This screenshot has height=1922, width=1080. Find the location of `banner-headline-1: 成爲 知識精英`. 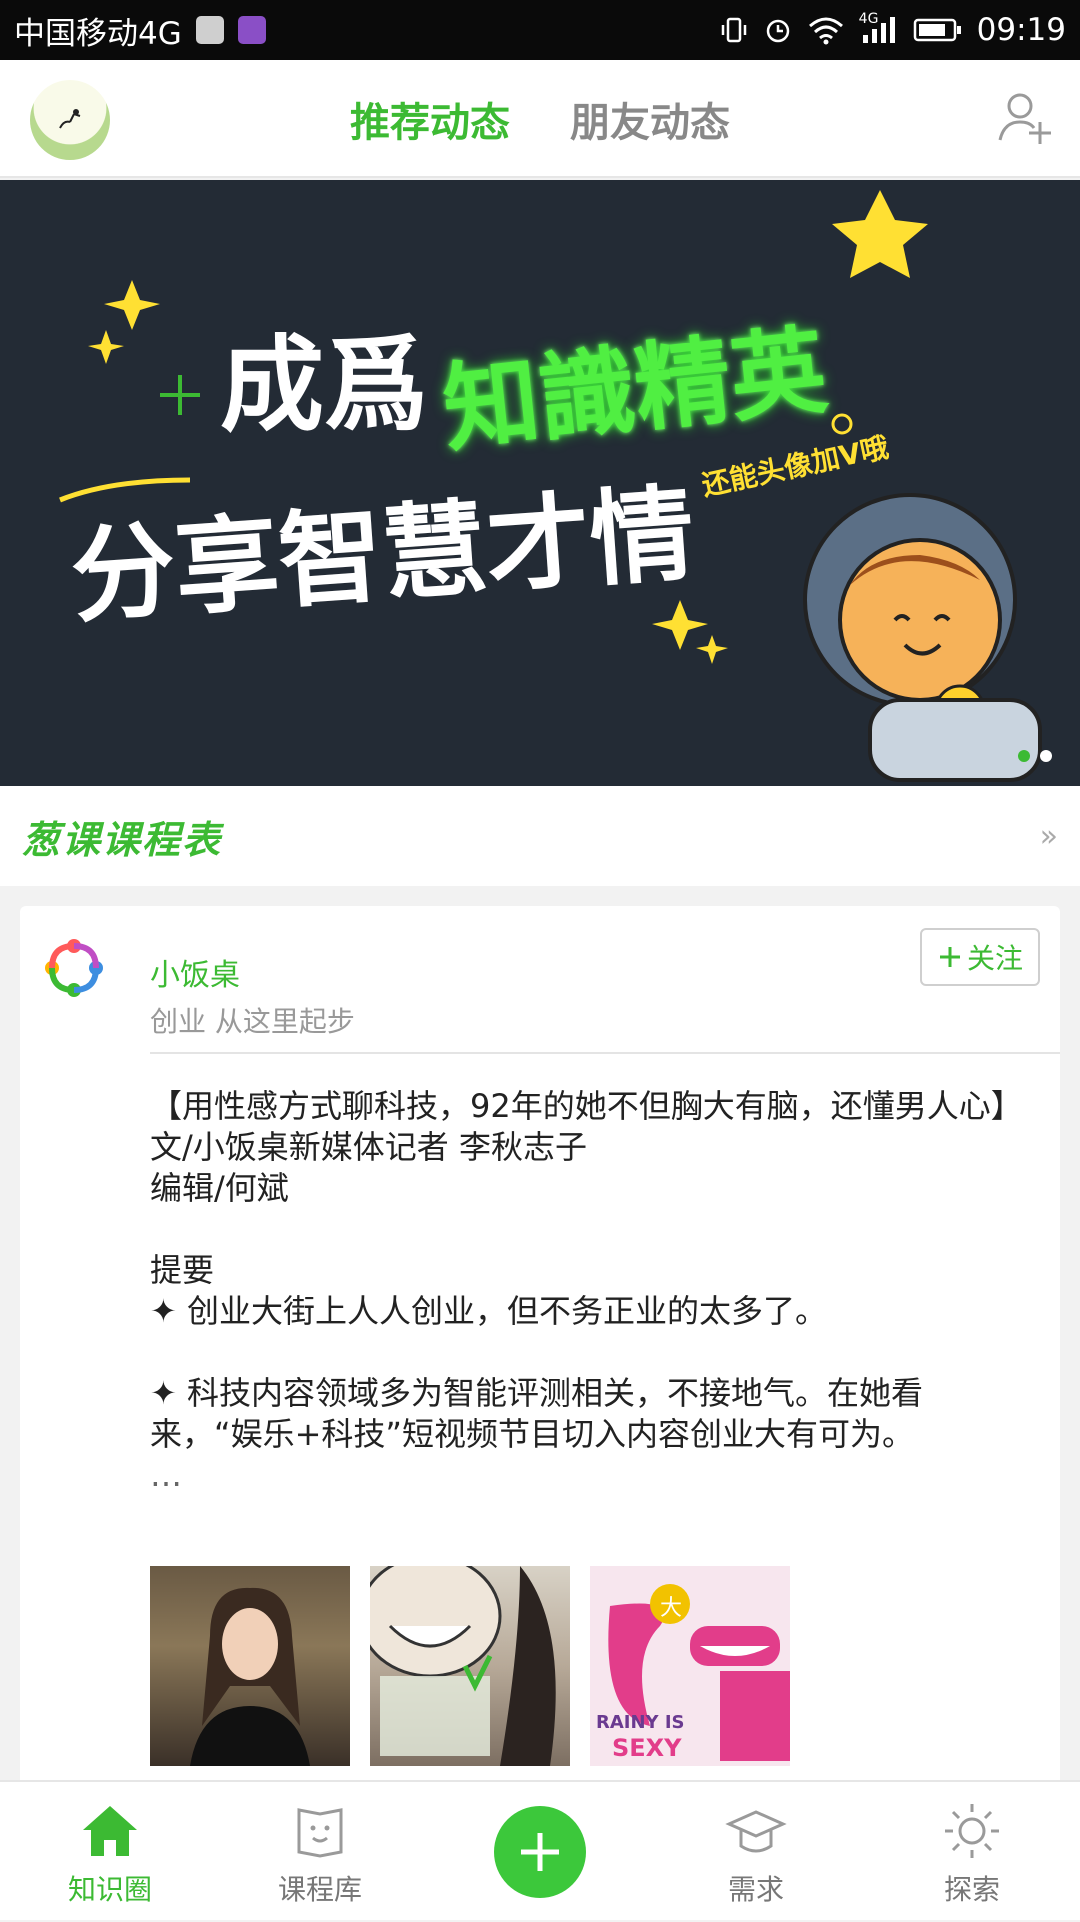

banner-headline-1: 成爲 知識精英 is located at coordinates (526, 383).